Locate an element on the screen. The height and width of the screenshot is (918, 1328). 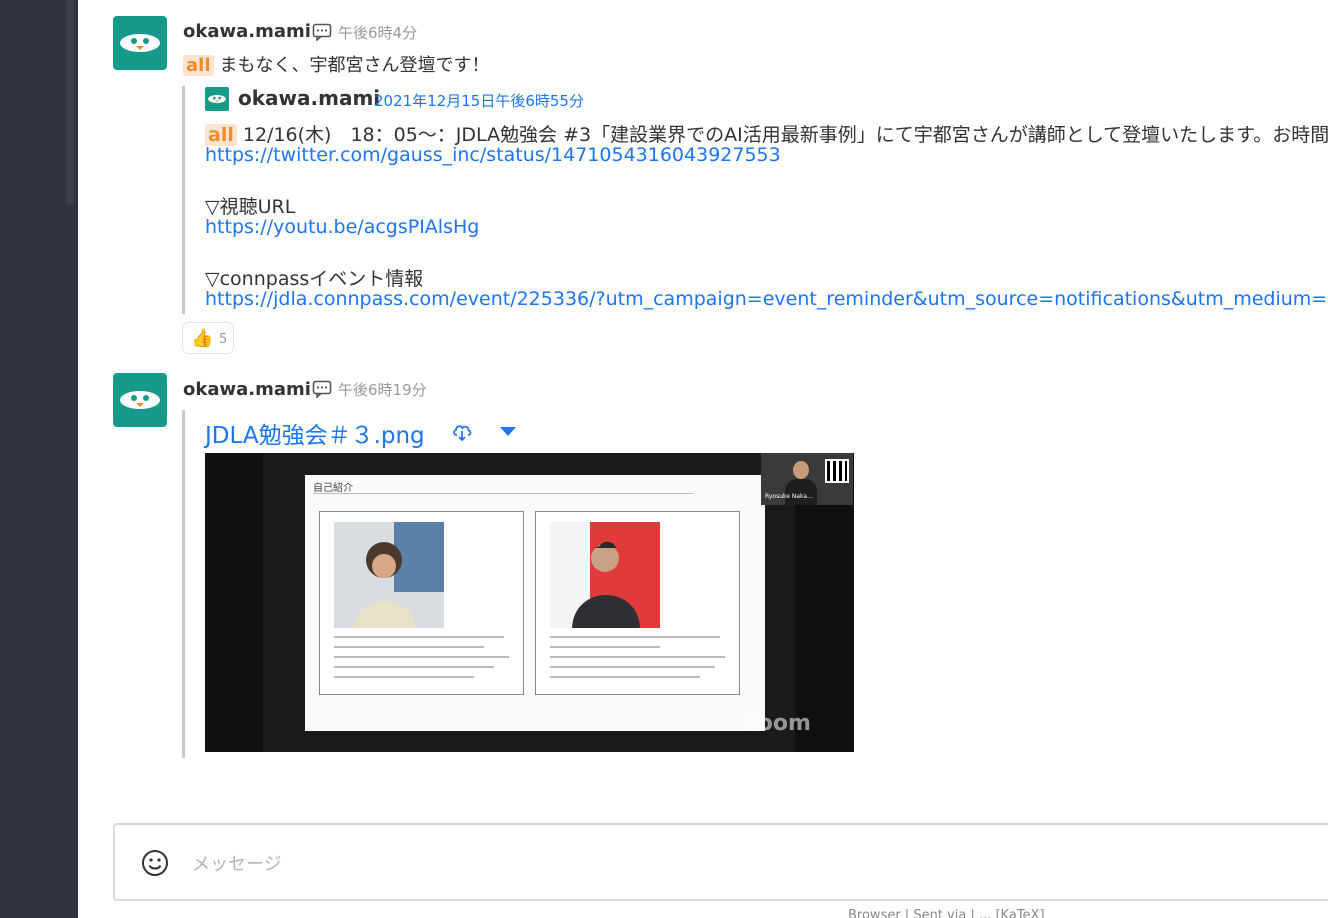
slide-frame: 自己紹介 Ryosuke Naka... zoom is located at coordinates (558, 602).